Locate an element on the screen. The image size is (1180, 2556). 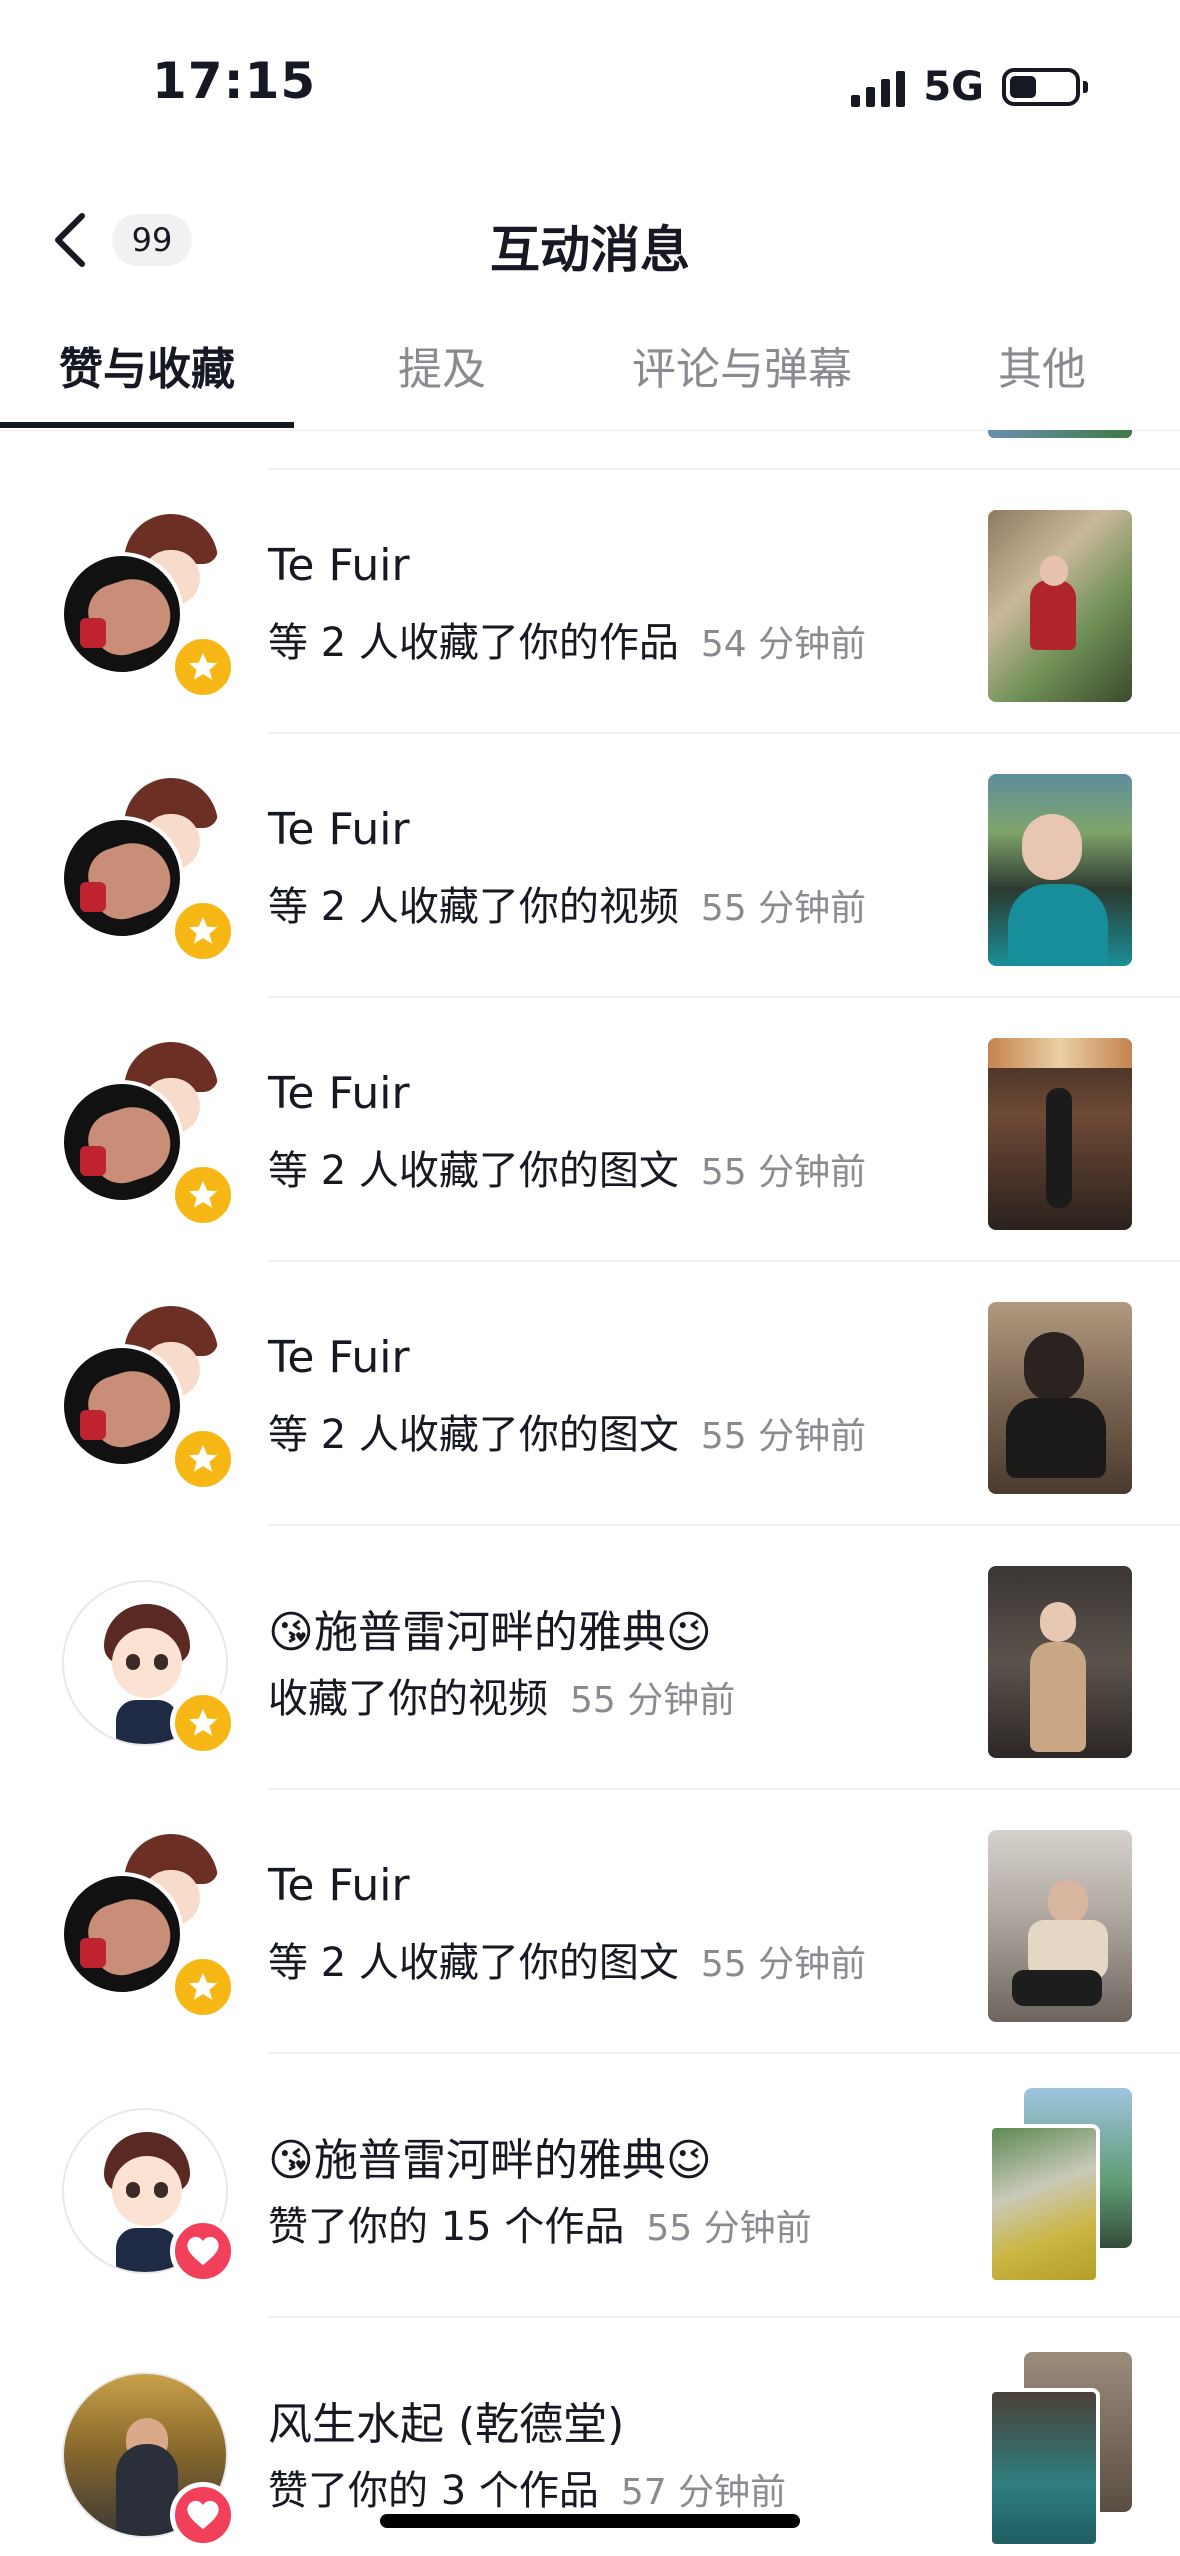
header: 99 互动消息 is located at coordinates (590, 240).